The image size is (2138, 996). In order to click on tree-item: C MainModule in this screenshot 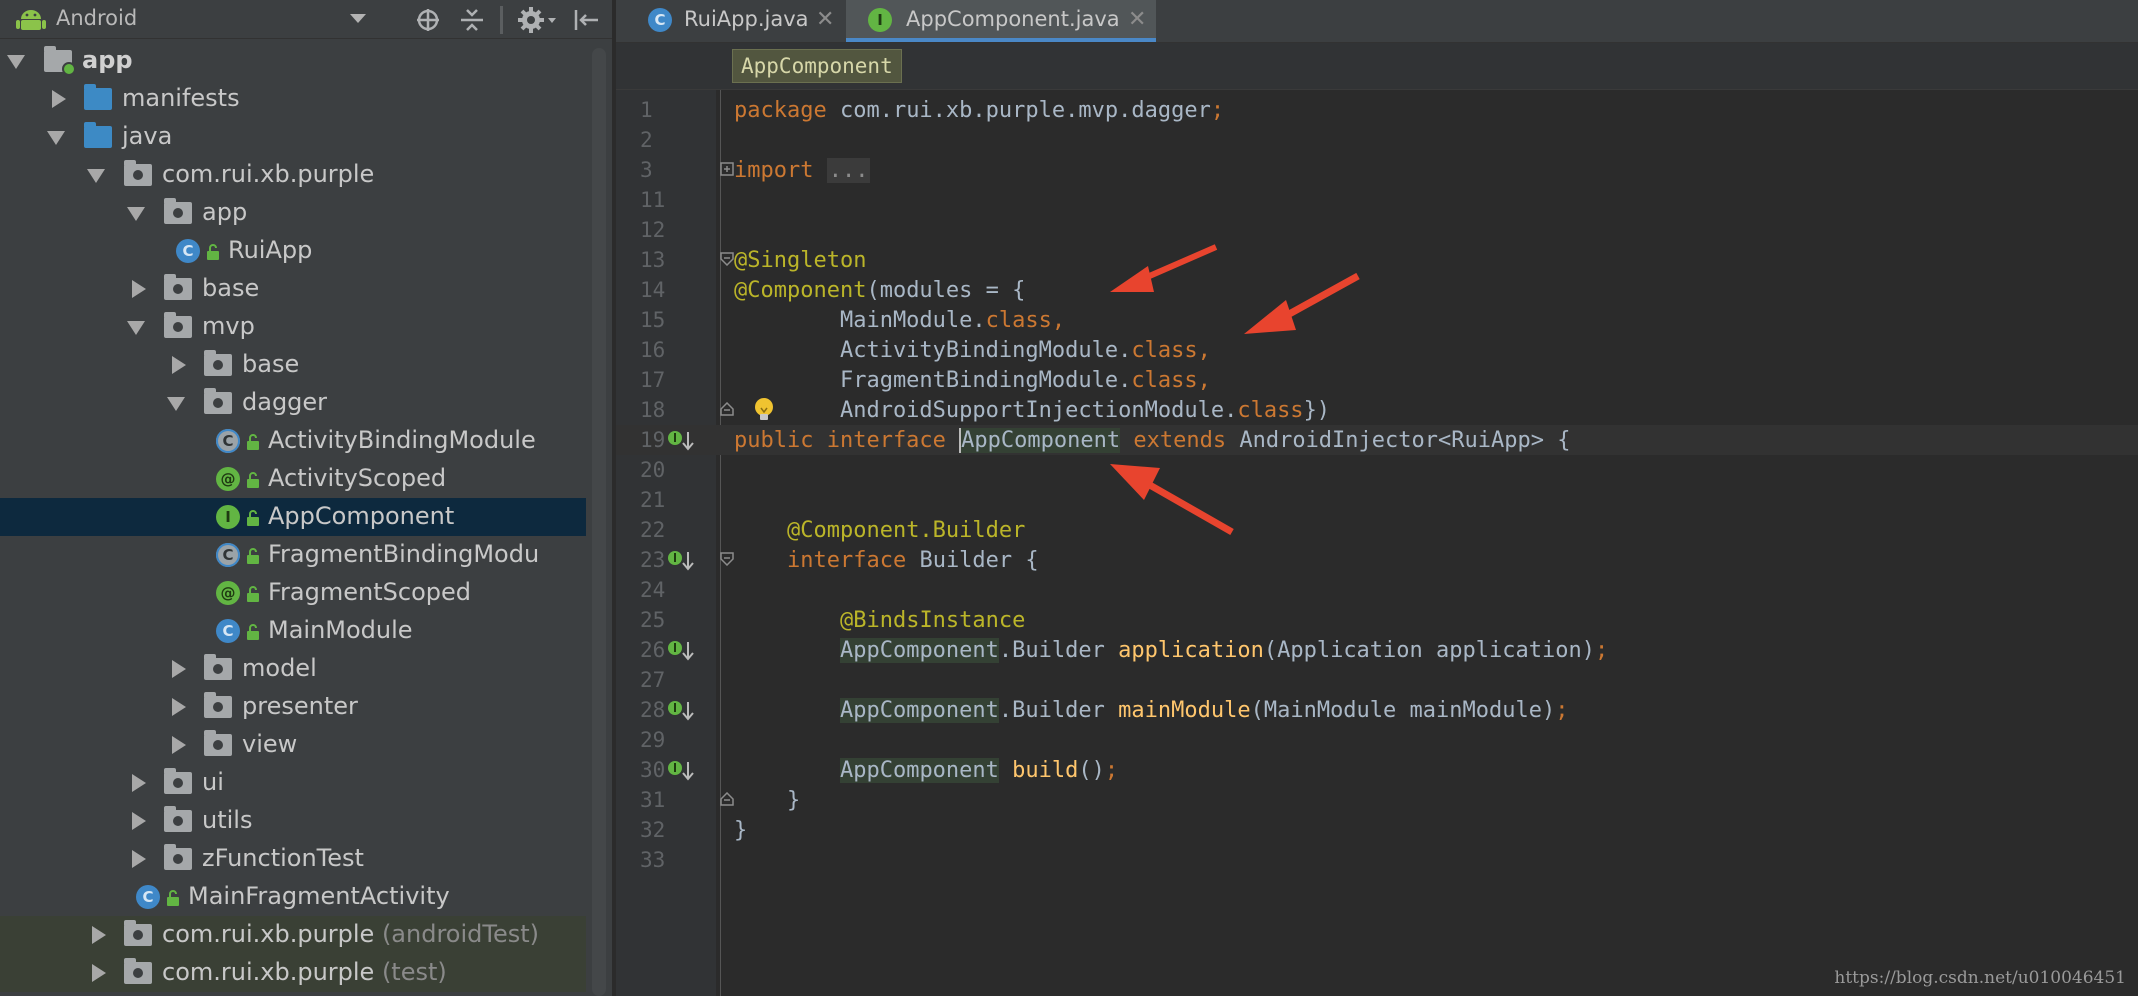, I will do `click(293, 631)`.